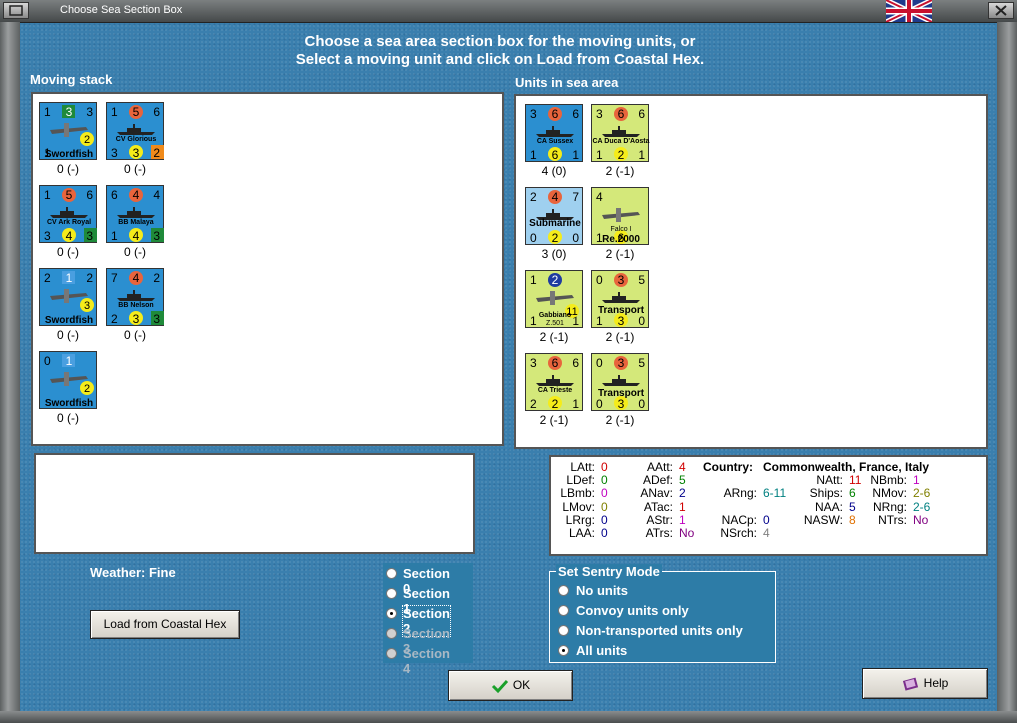 This screenshot has height=723, width=1017. I want to click on unit-counter: 2 4 7 0 2 0 Submarine, so click(554, 216).